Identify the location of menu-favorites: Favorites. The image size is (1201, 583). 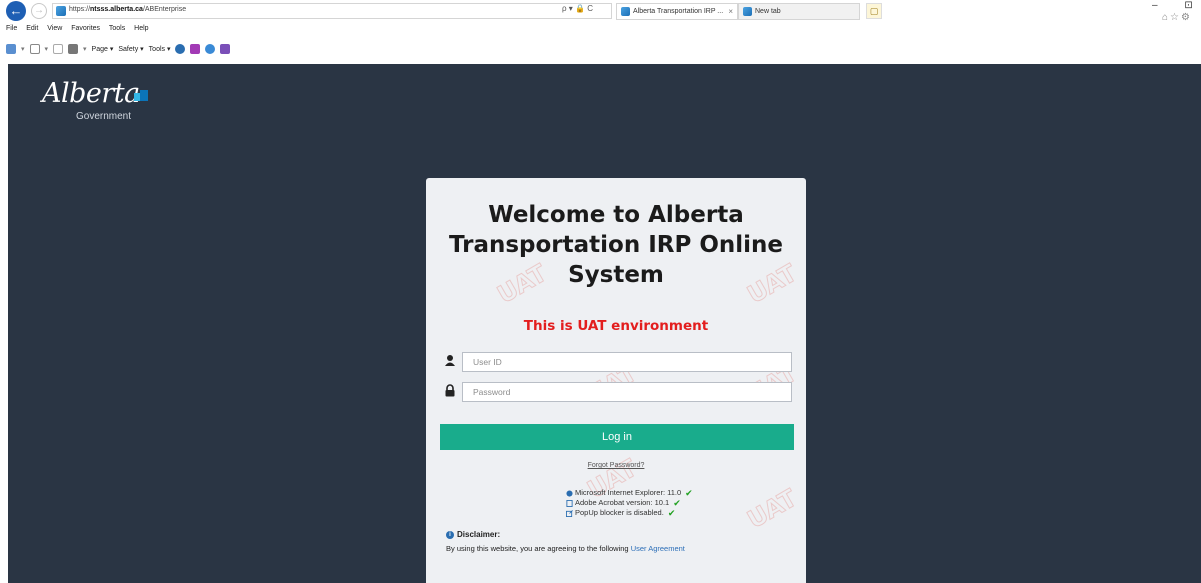
(85, 28).